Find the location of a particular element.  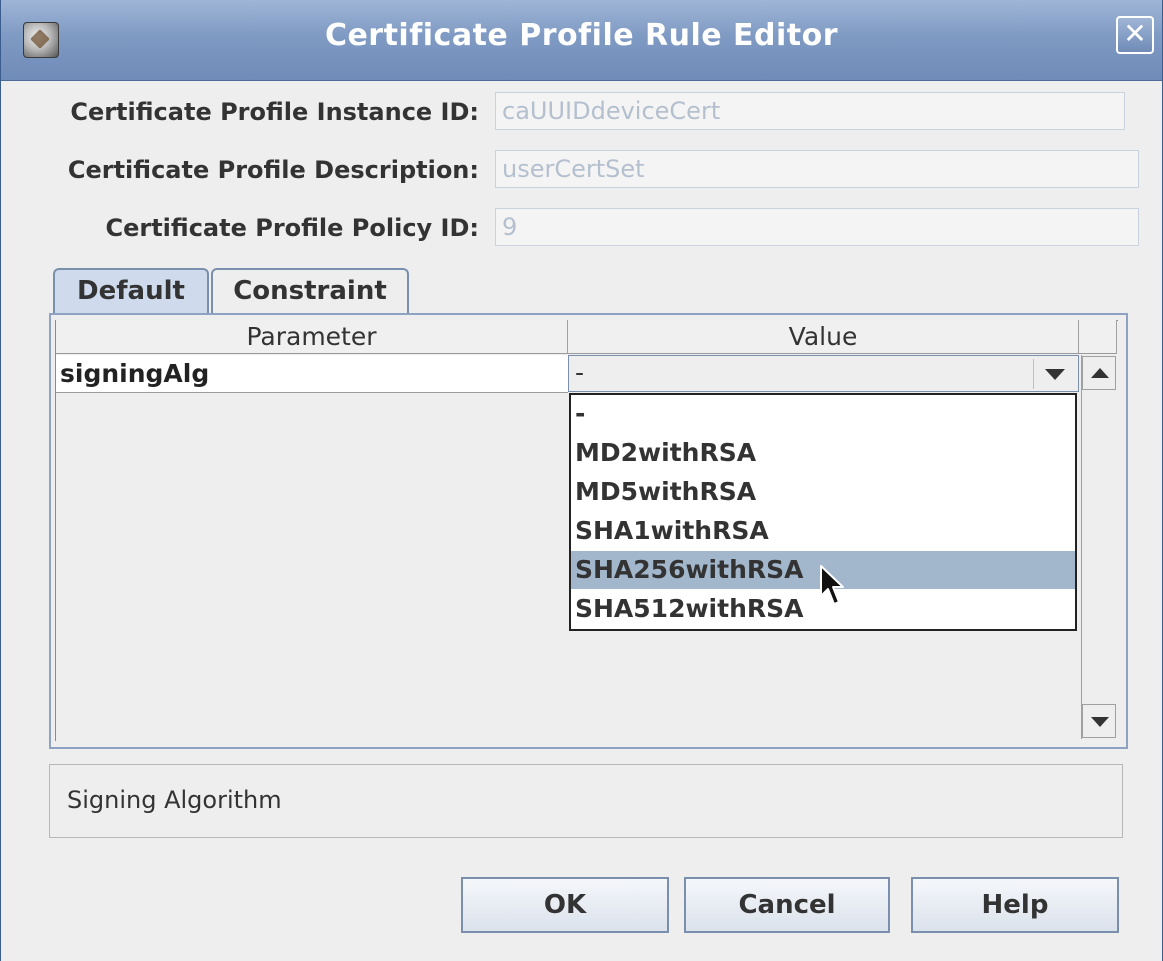

tab-constraint: Constraint is located at coordinates (310, 291).